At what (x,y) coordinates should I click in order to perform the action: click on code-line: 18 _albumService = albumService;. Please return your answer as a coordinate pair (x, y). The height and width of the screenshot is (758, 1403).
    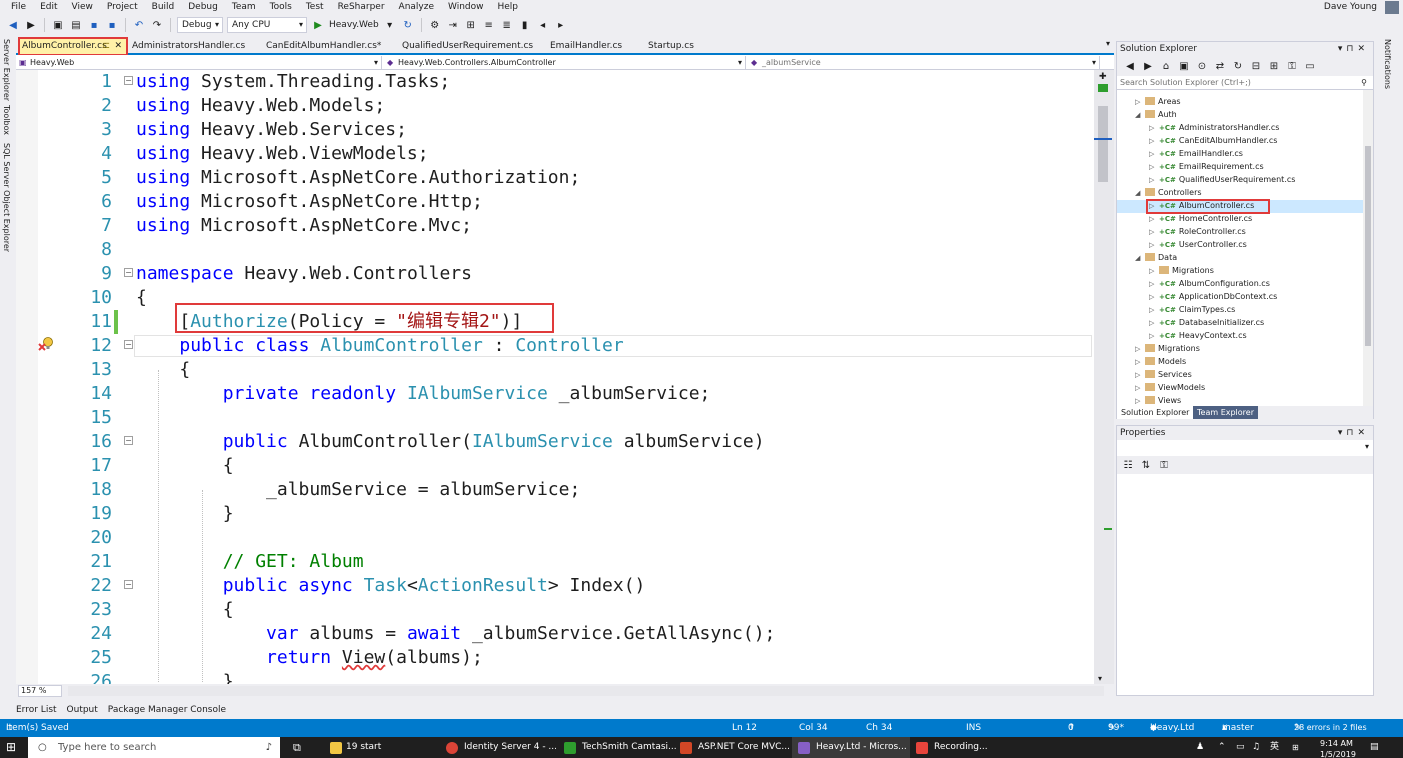
    Looking at the image, I should click on (555, 490).